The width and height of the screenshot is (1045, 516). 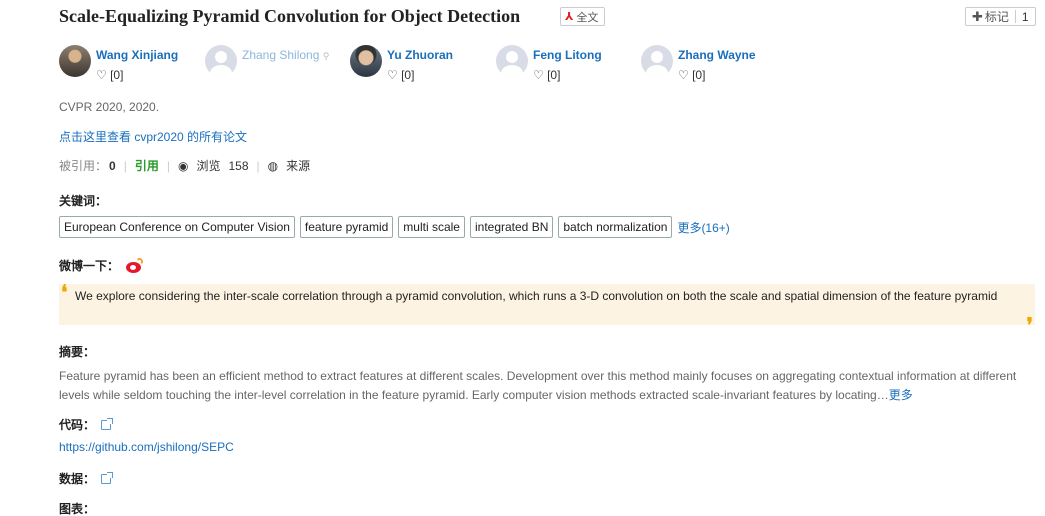 What do you see at coordinates (298, 165) in the screenshot?
I see `source-link: 来源` at bounding box center [298, 165].